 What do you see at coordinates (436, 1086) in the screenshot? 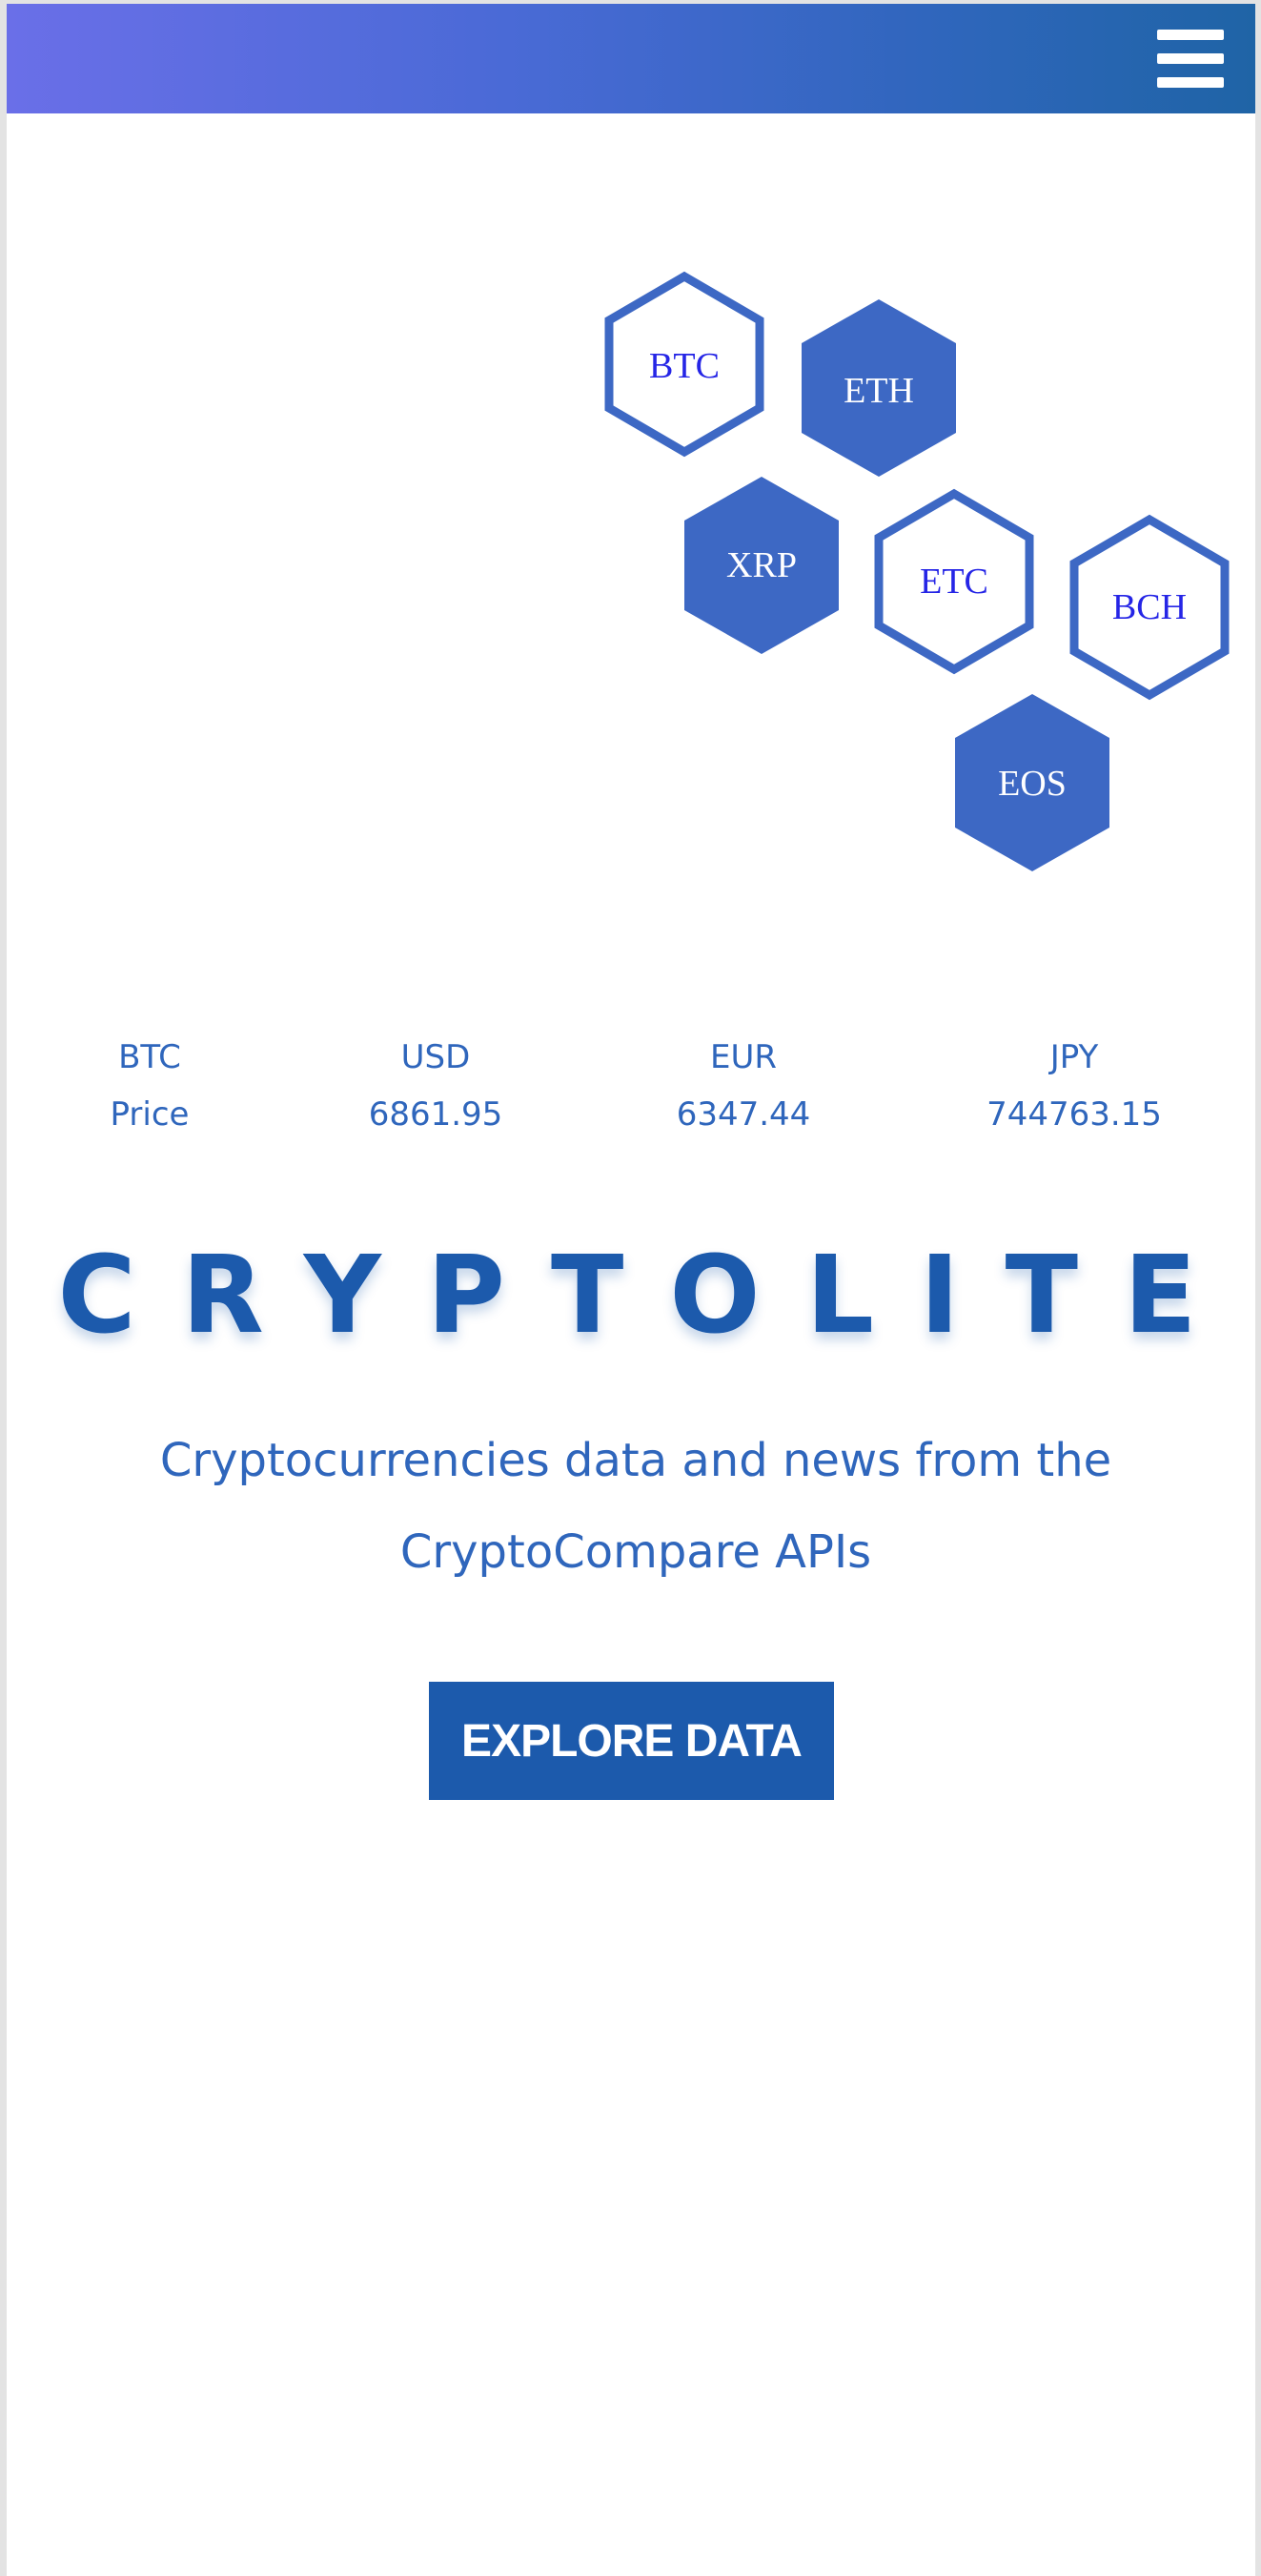
I see `price-column-usd: USD 6861.95` at bounding box center [436, 1086].